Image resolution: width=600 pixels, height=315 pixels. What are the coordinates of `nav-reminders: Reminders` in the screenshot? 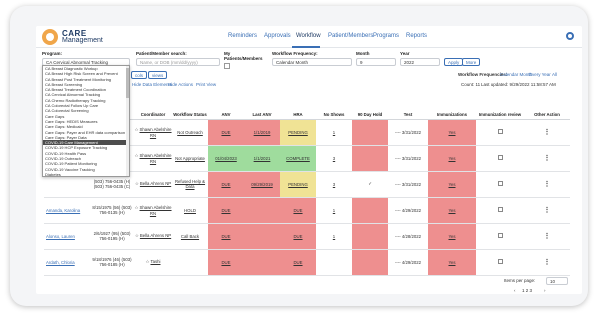 It's located at (242, 36).